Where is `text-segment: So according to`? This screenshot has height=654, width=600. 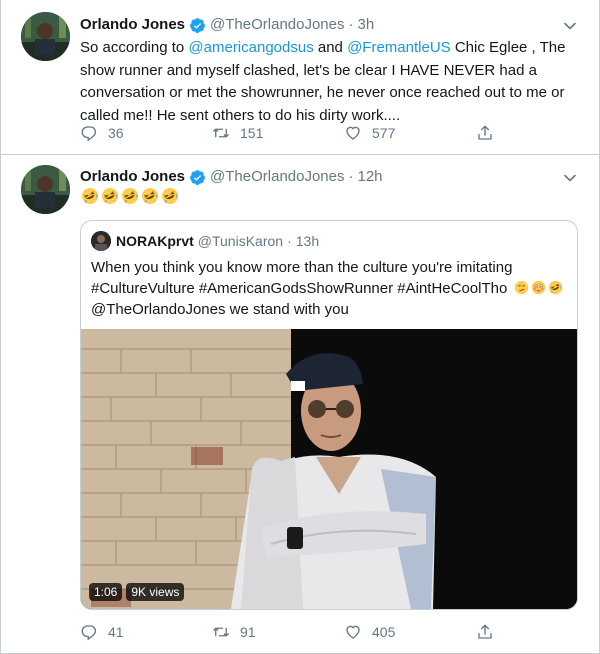 text-segment: So according to is located at coordinates (134, 47).